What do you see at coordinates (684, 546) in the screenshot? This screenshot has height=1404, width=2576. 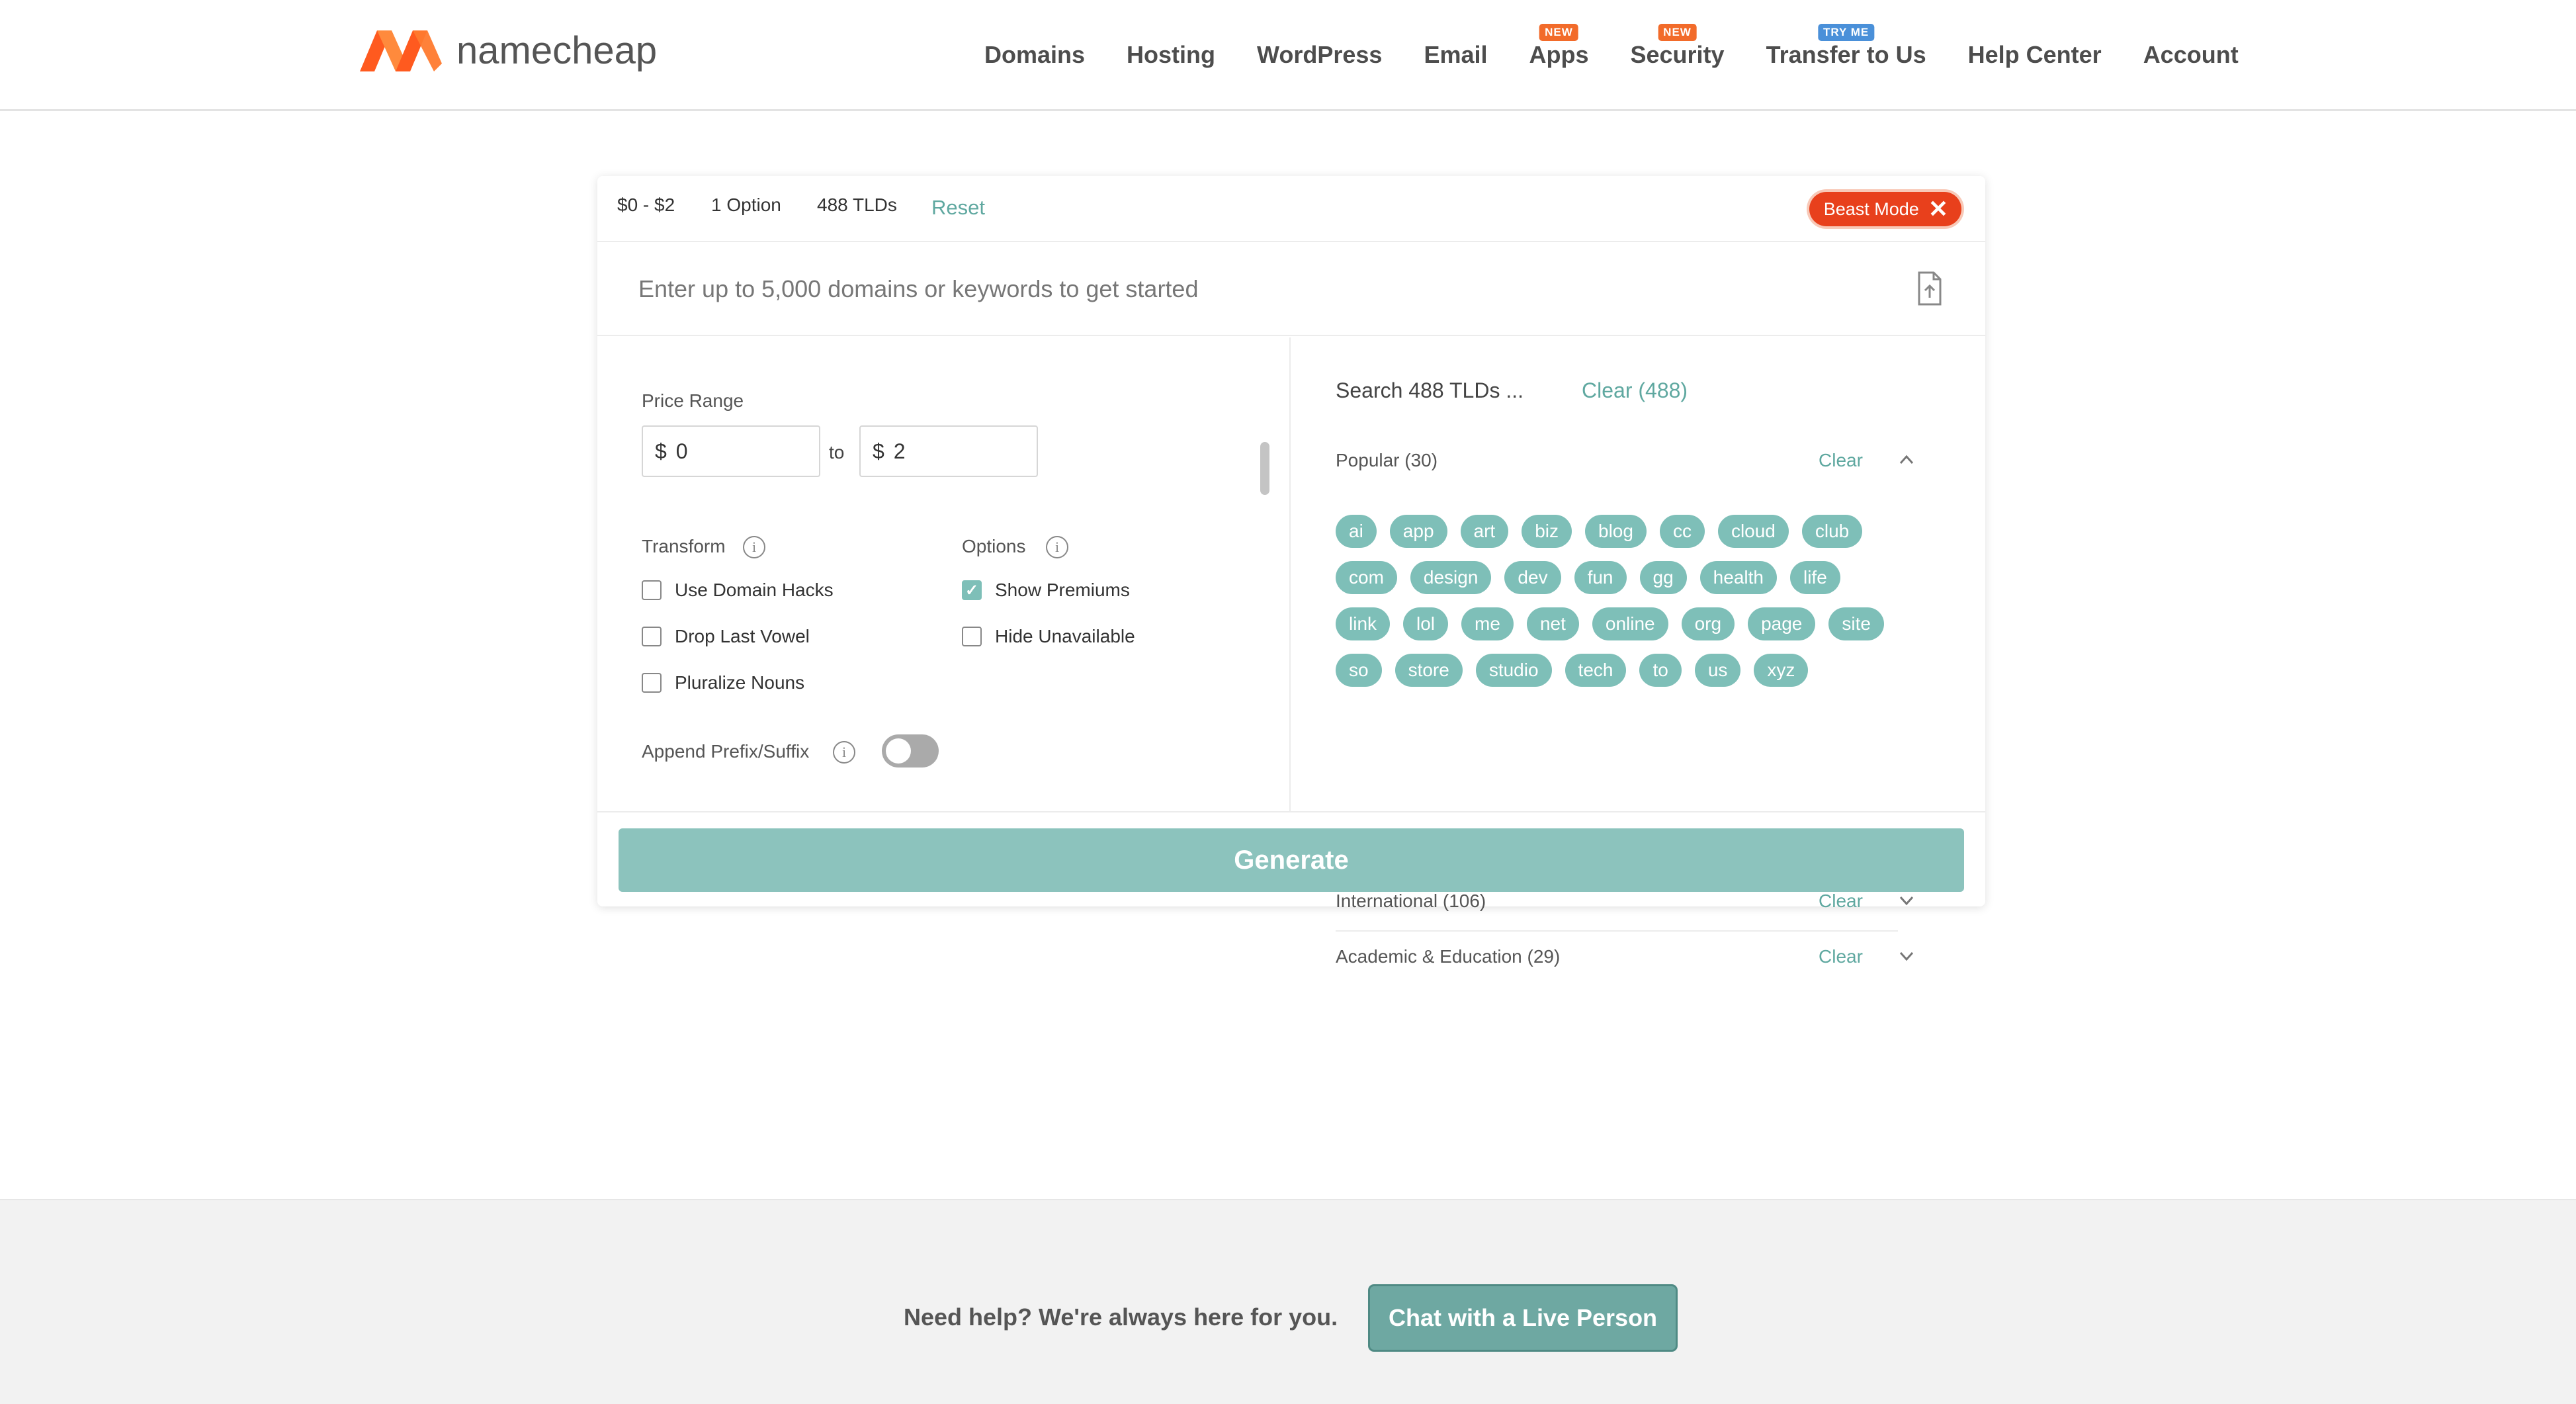 I see `transform-label: Transform` at bounding box center [684, 546].